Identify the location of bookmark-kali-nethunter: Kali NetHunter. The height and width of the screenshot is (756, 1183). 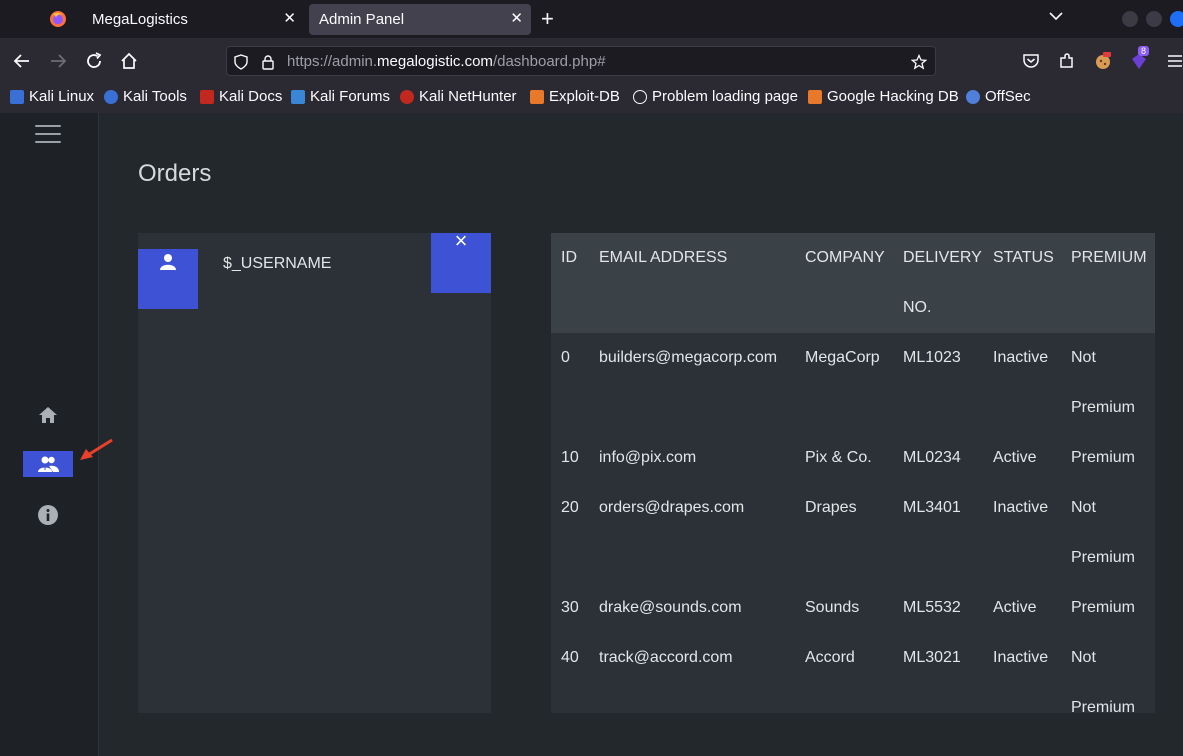
(458, 96).